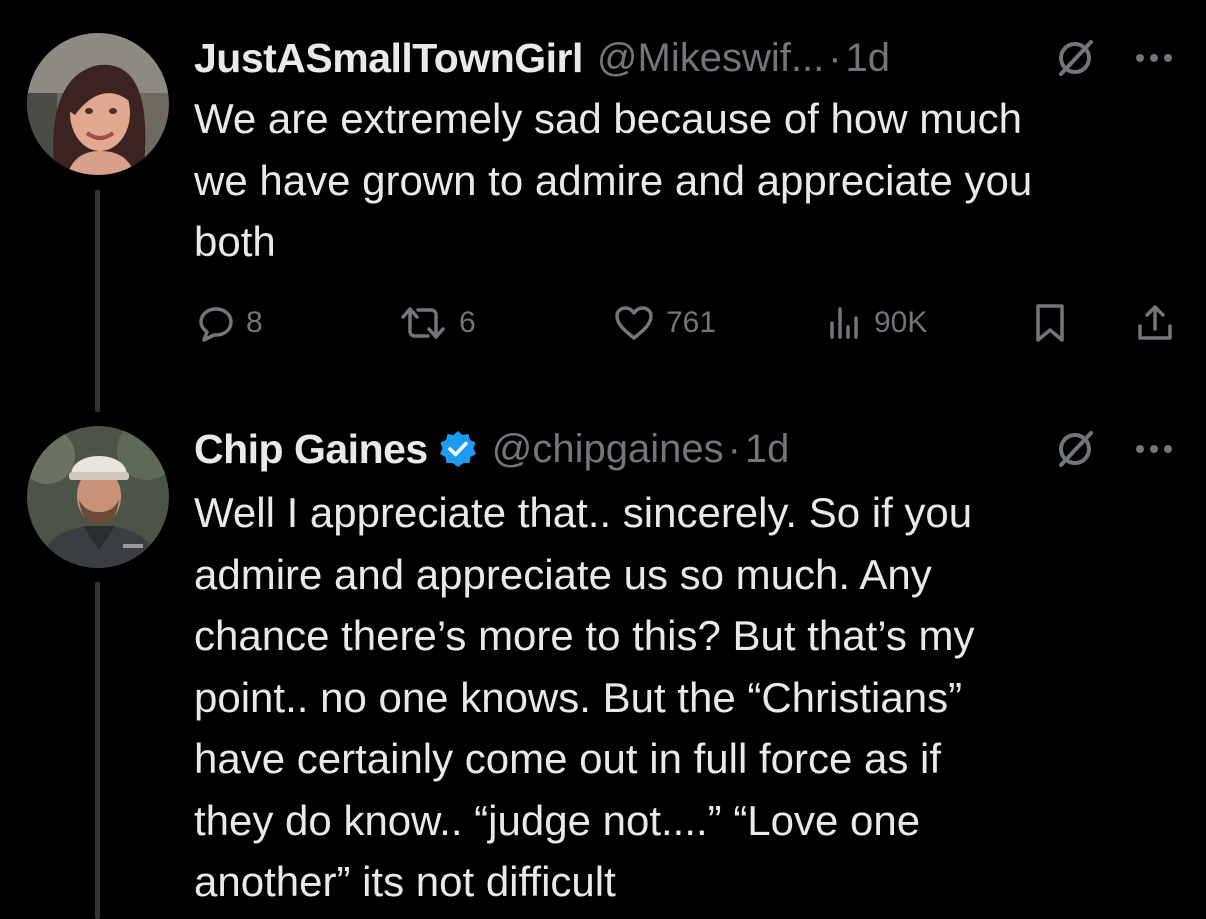 The image size is (1206, 919). Describe the element at coordinates (634, 323) in the screenshot. I see `like-icon` at that location.